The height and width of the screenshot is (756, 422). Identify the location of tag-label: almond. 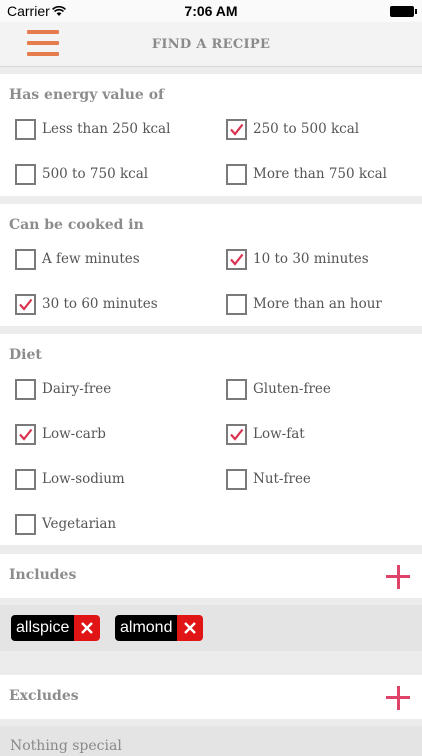
(146, 628).